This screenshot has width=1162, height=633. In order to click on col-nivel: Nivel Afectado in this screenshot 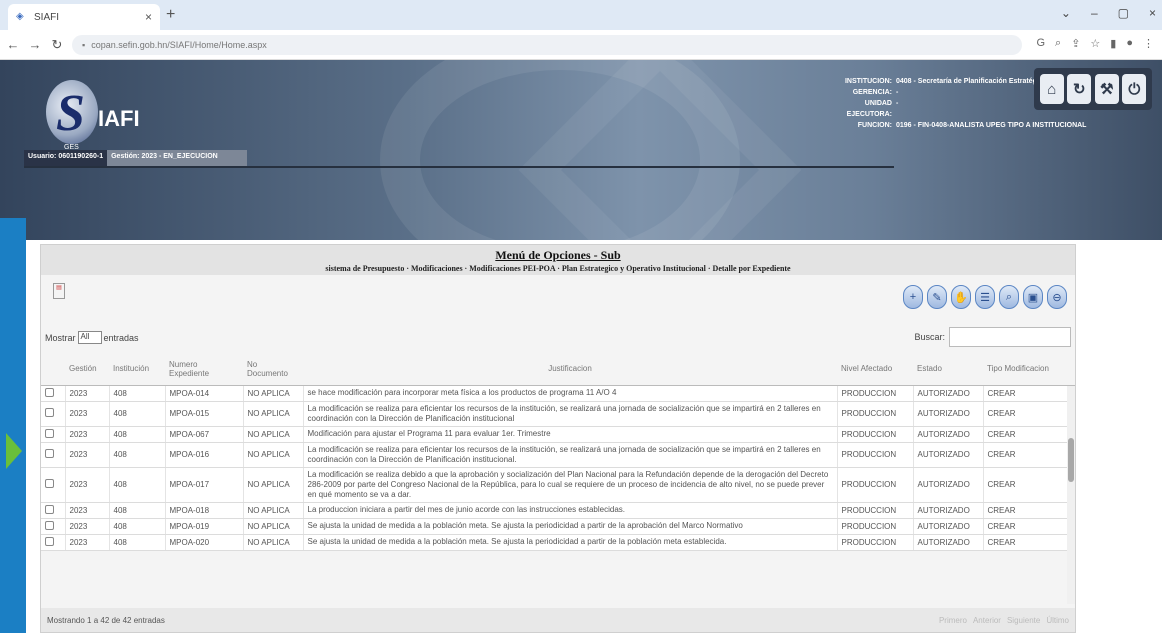, I will do `click(875, 369)`.